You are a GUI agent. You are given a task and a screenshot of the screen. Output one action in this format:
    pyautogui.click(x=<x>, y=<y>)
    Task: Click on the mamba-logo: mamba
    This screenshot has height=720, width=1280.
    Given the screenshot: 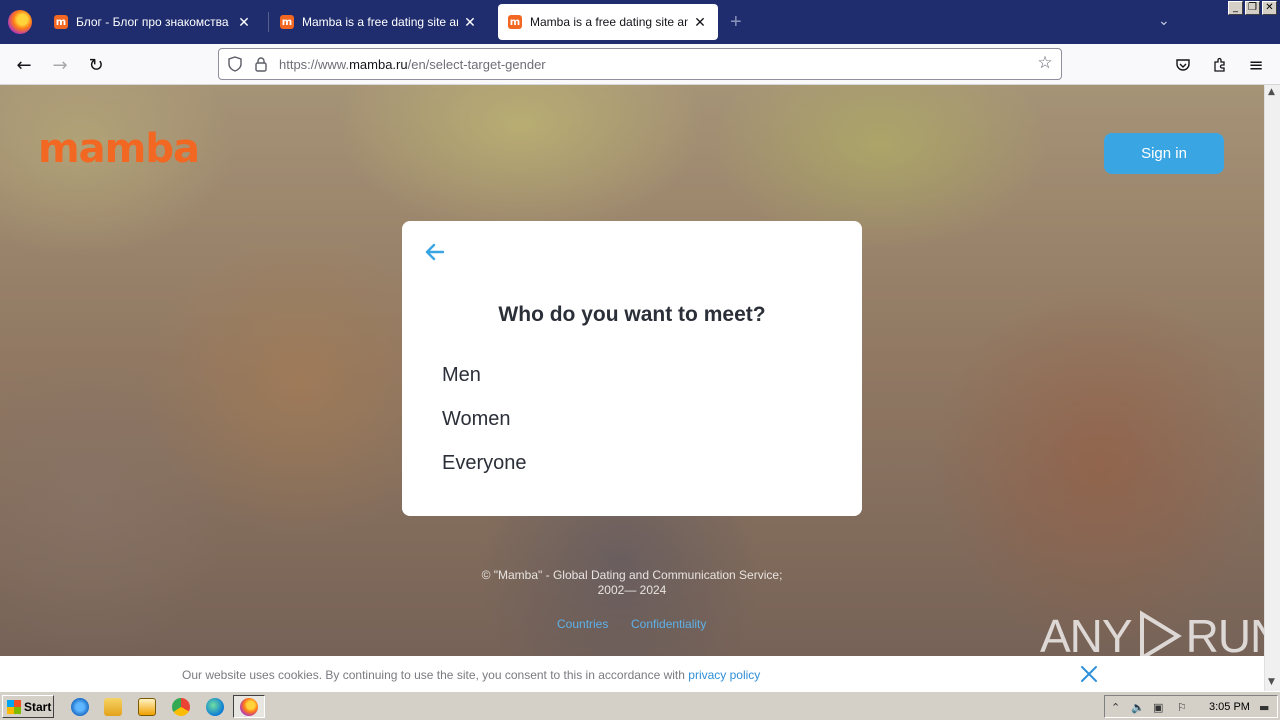 What is the action you would take?
    pyautogui.click(x=119, y=149)
    